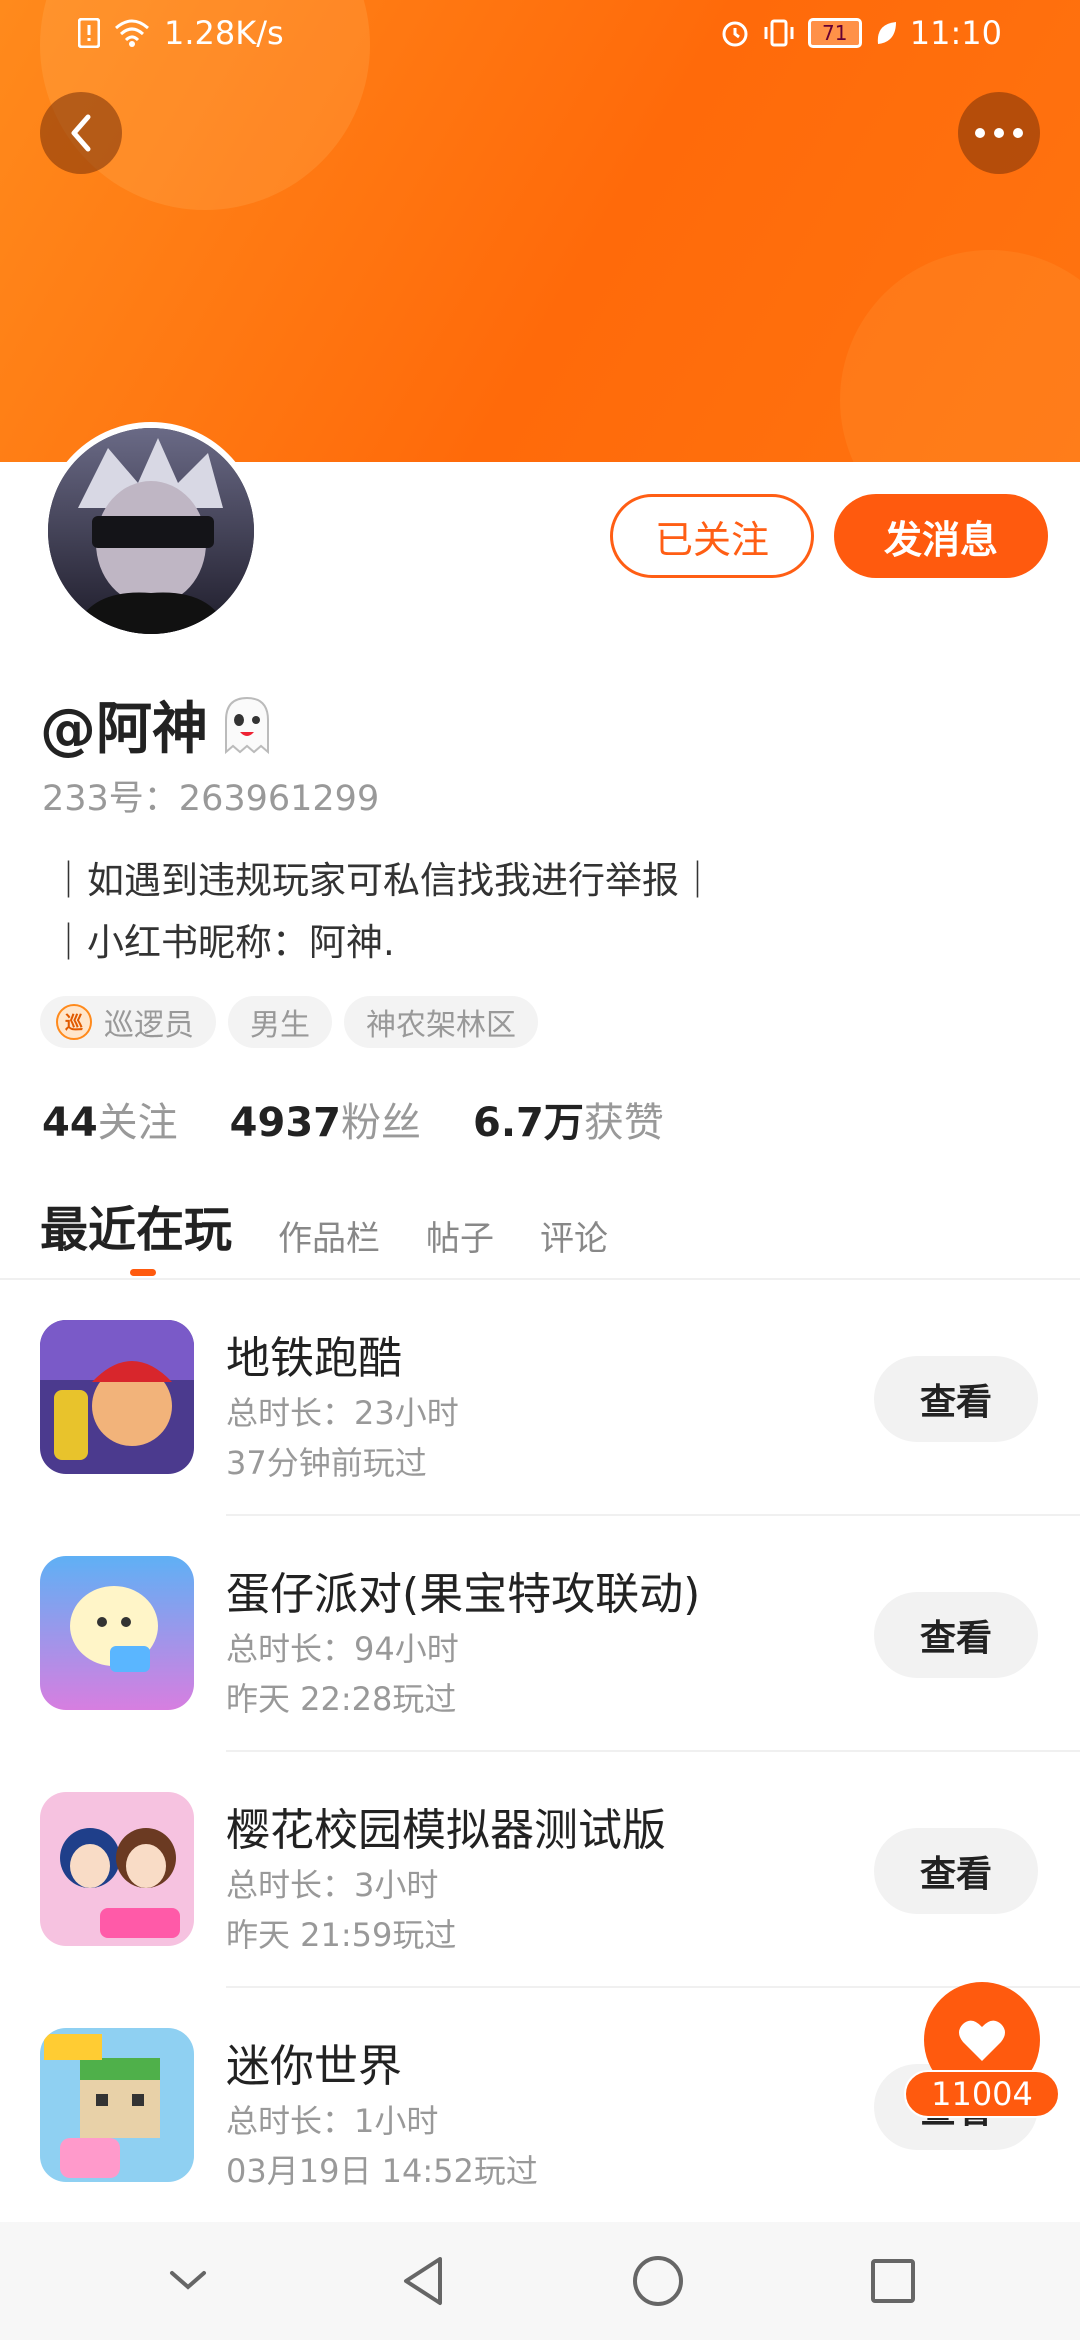  What do you see at coordinates (540, 1634) in the screenshot?
I see `list-item: 蛋仔派对(果宝特攻联动) 总时长：94小时 昨天 22:28玩过 查看` at bounding box center [540, 1634].